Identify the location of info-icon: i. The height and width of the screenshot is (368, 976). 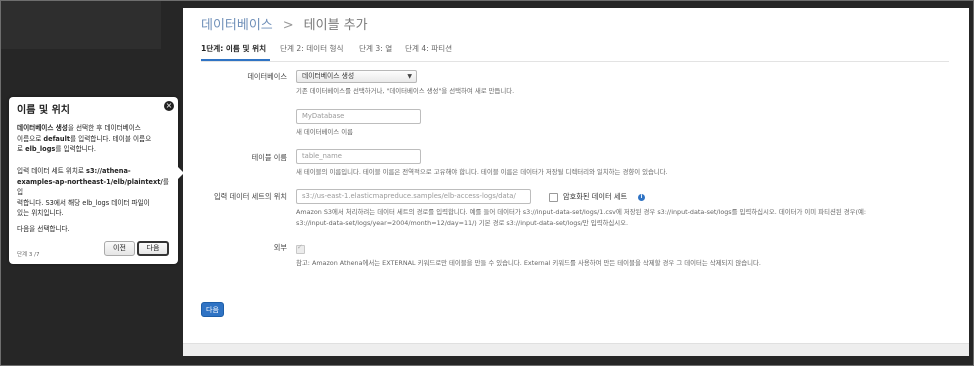
(641, 197).